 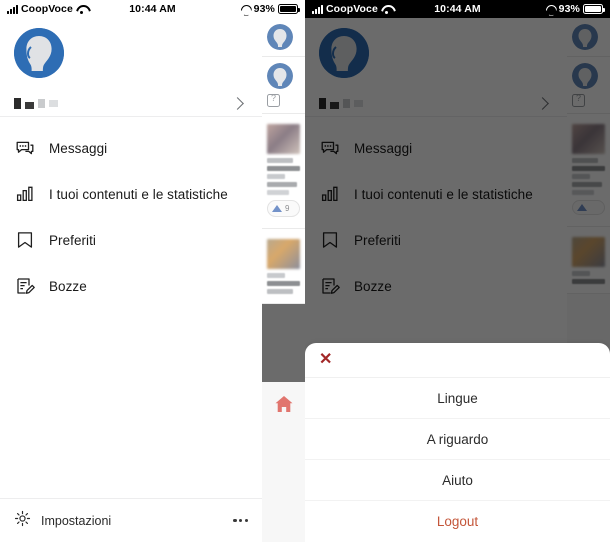 I want to click on bar-chart-icon, so click(x=25, y=194).